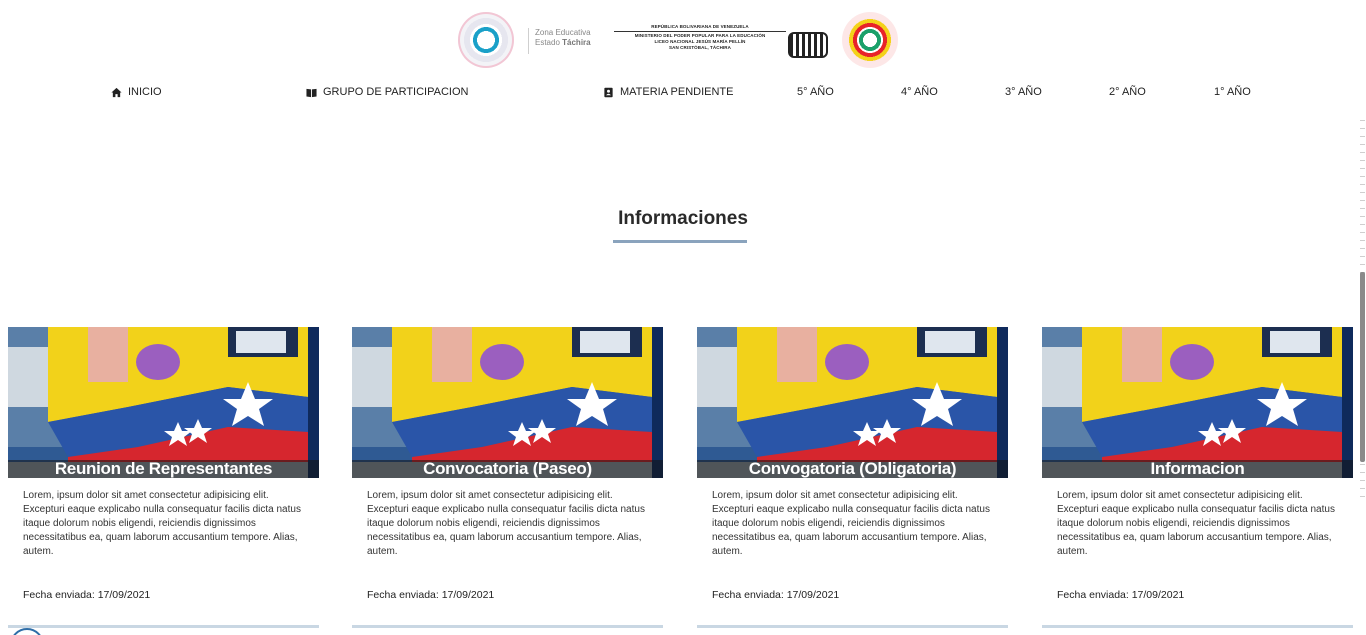 The height and width of the screenshot is (635, 1366). Describe the element at coordinates (700, 47) in the screenshot. I see `ministry-line-4: SAN CRISTÓBAL, TÁCHIRA` at that location.